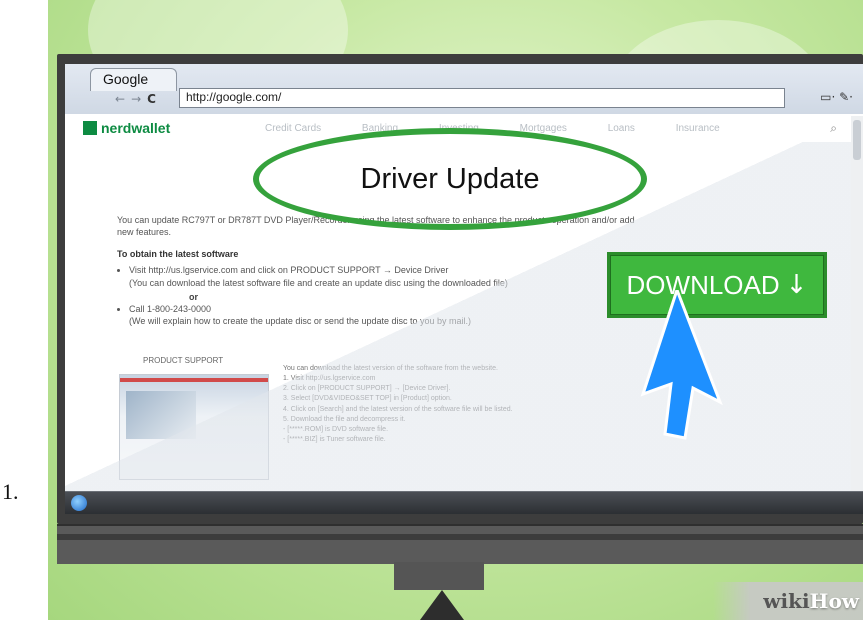  Describe the element at coordinates (136, 128) in the screenshot. I see `logo-text: nerdwallet` at that location.